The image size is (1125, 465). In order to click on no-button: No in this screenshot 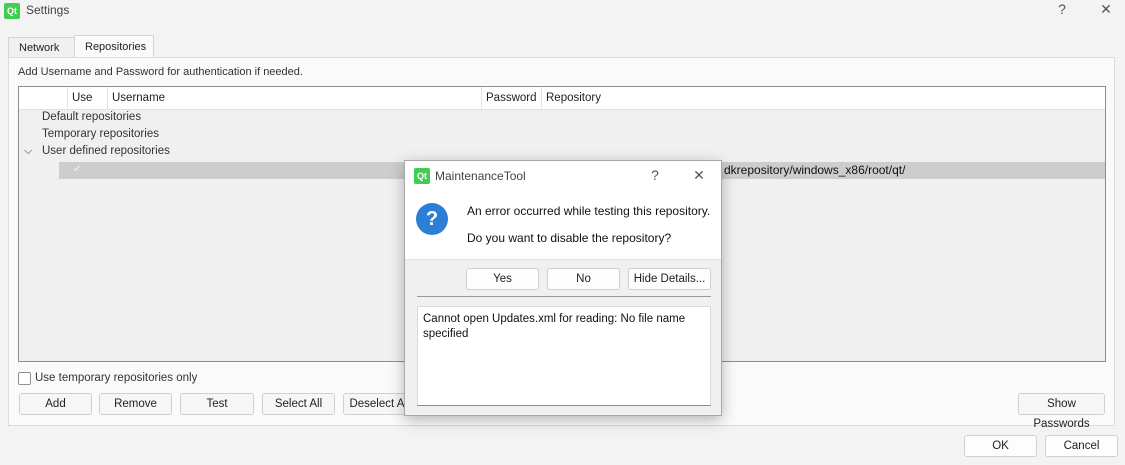, I will do `click(583, 279)`.